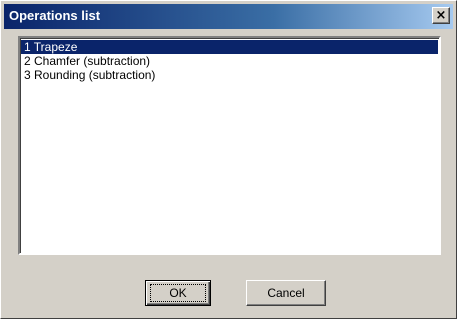 Image resolution: width=457 pixels, height=319 pixels. I want to click on cancel-button-label: Cancel, so click(286, 293).